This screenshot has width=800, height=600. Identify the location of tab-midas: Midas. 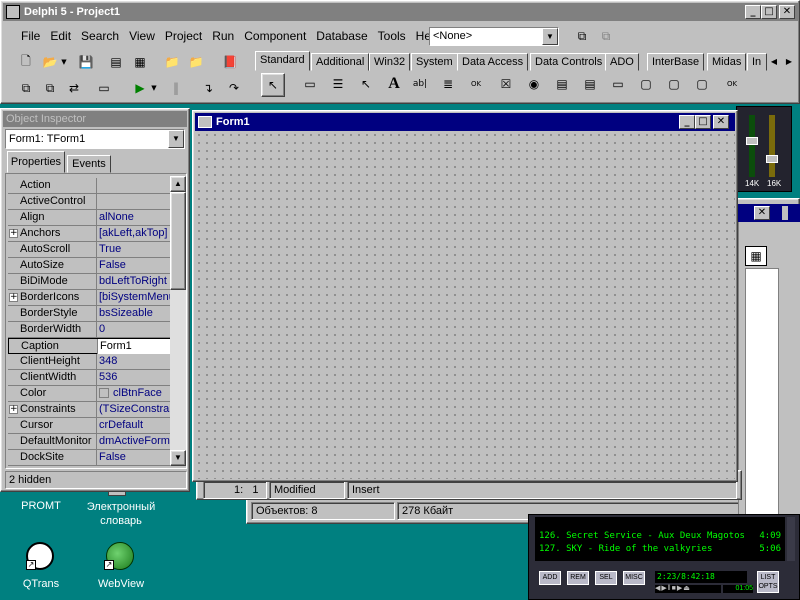
(727, 62).